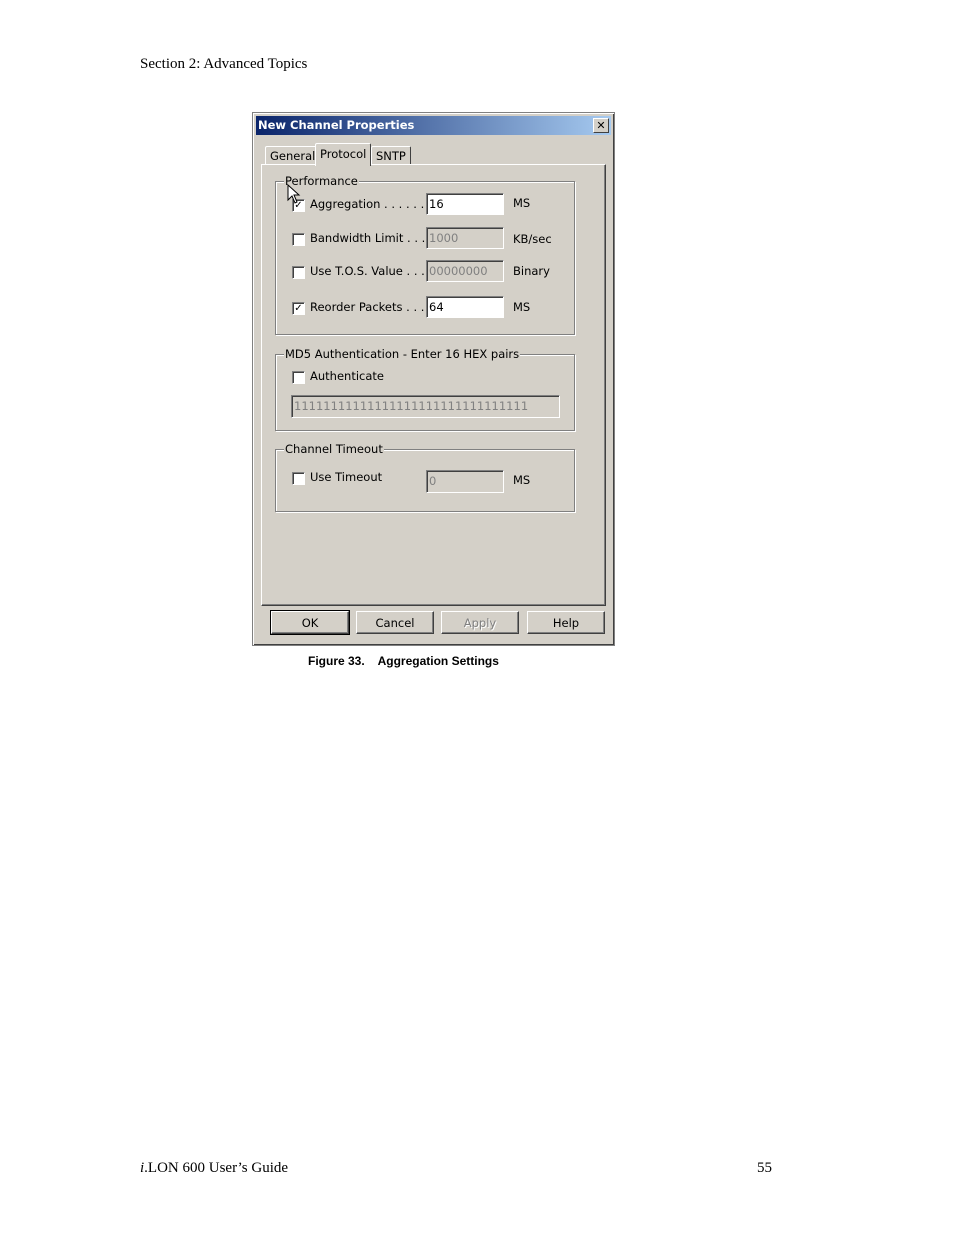 The height and width of the screenshot is (1235, 954). I want to click on md5-key-input: 11111111111111111111111111111111, so click(425, 406).